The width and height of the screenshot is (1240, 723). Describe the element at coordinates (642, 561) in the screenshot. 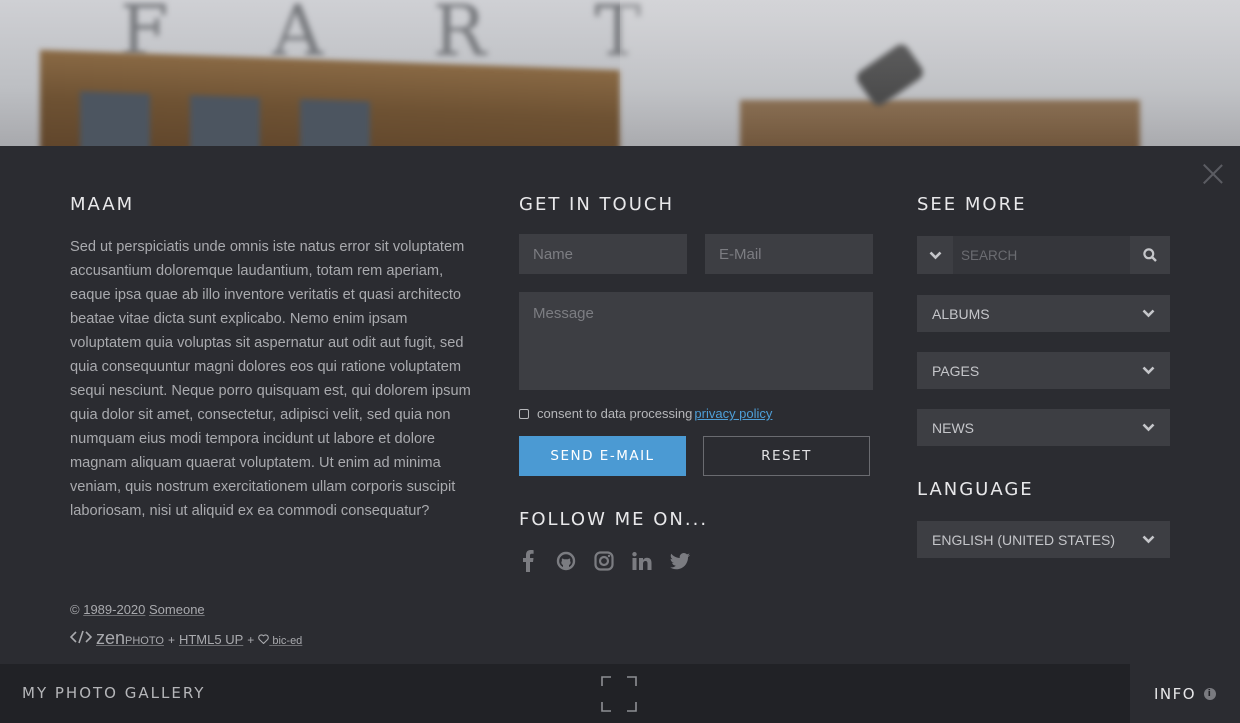

I see `linkedin-icon` at that location.